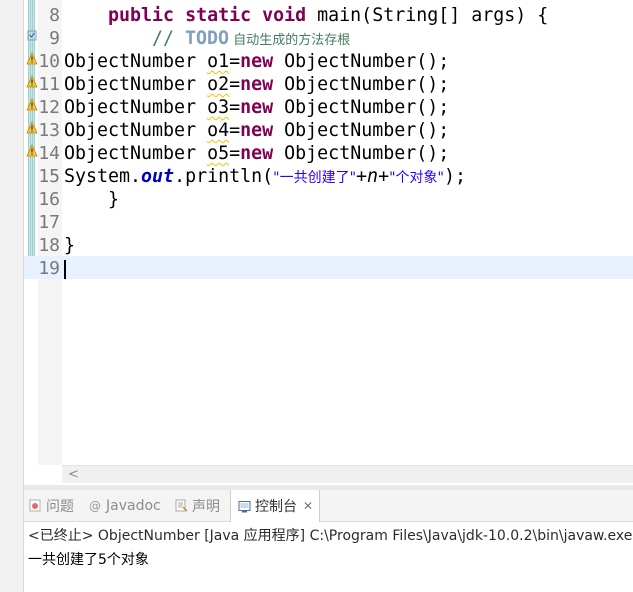 The height and width of the screenshot is (592, 633). I want to click on code-text: ObjectNumber o1=new ObjectNumber();, so click(257, 61).